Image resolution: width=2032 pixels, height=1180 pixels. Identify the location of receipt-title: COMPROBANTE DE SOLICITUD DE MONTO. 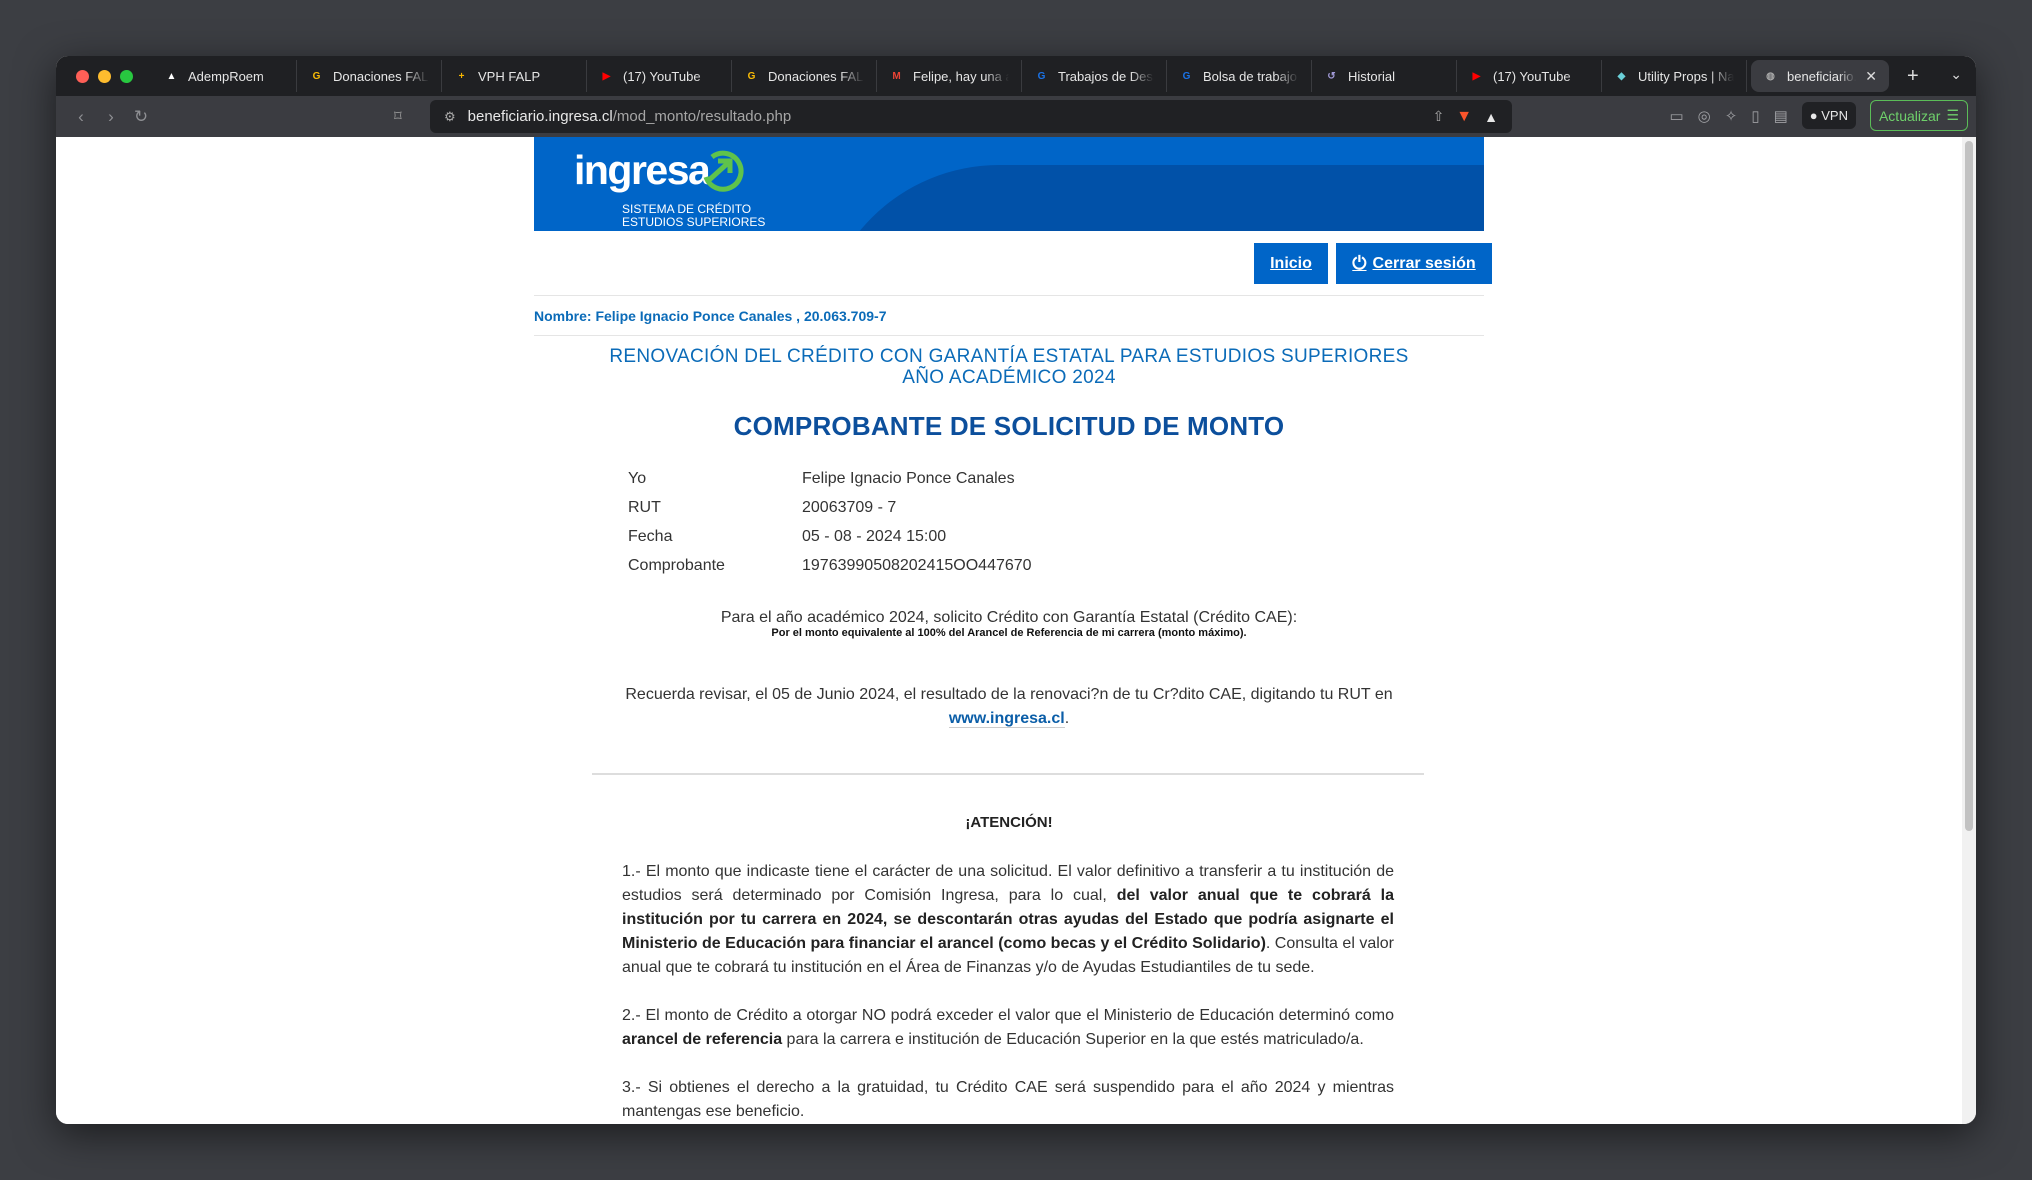
(1009, 426).